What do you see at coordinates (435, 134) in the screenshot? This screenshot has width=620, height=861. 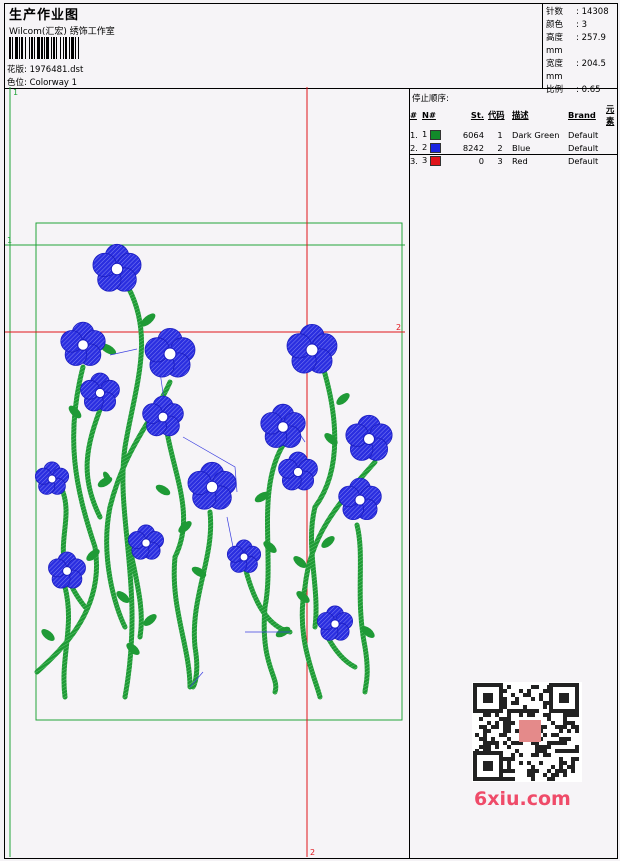 I see `color-swatch` at bounding box center [435, 134].